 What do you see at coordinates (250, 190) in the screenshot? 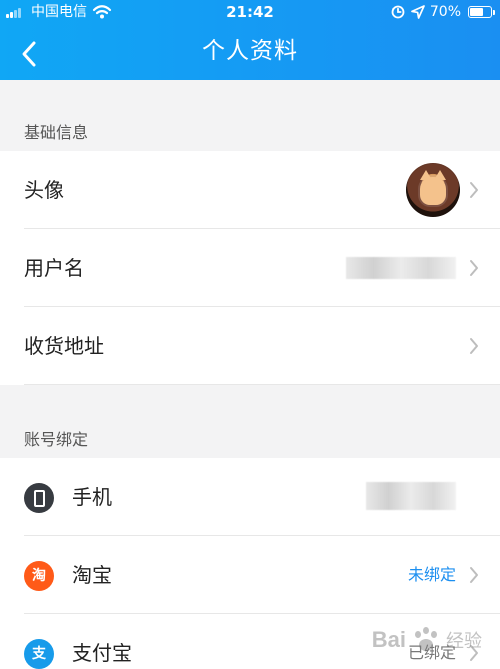
I see `avatar-row: 头像` at bounding box center [250, 190].